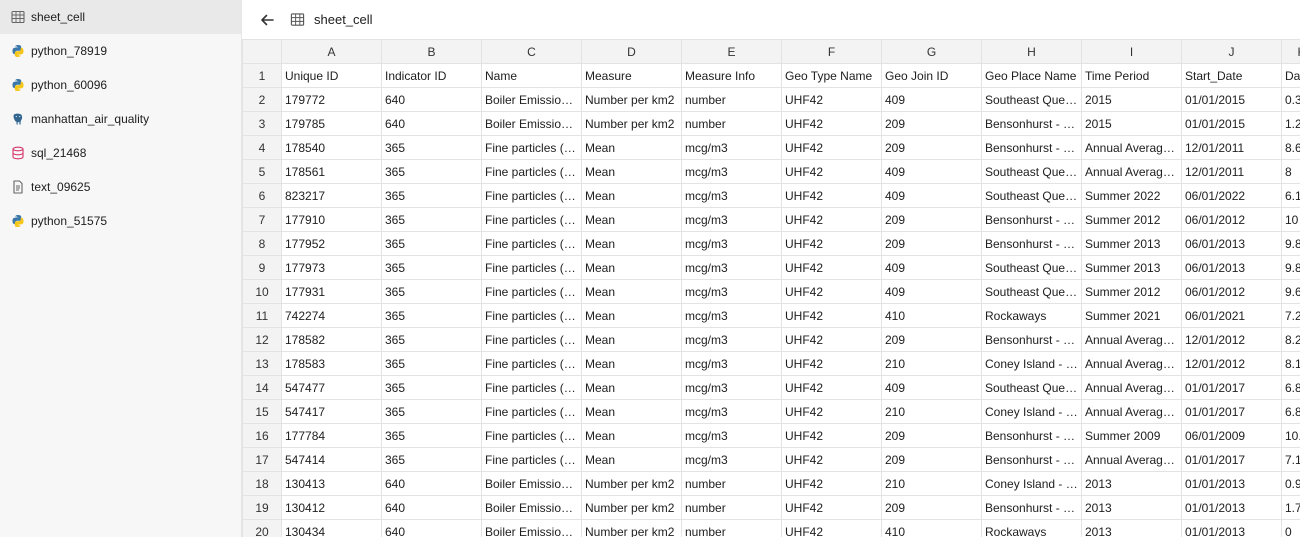 The width and height of the screenshot is (1300, 537). I want to click on grid-cell: 8.1, so click(1290, 363).